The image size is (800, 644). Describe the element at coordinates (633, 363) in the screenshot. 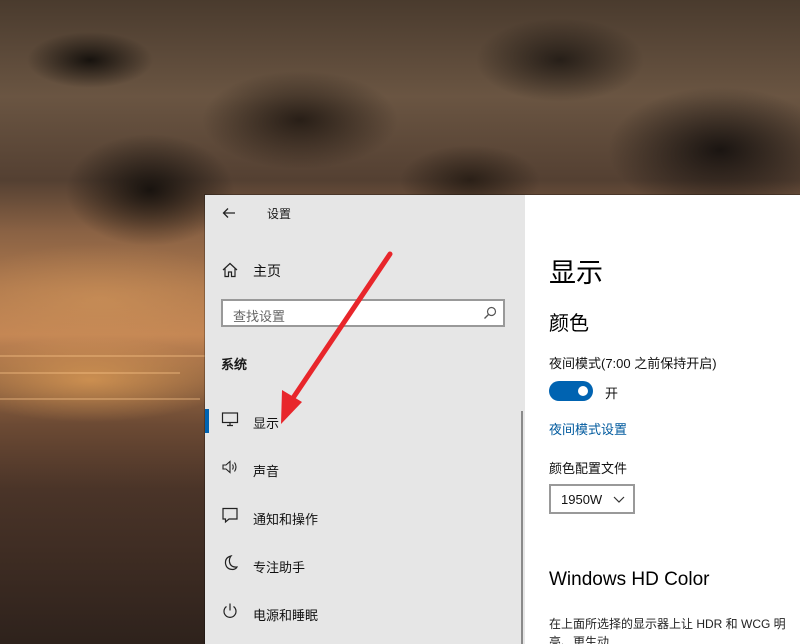

I see `night-light-label: 夜间模式(7:00 之前保持开启)` at that location.